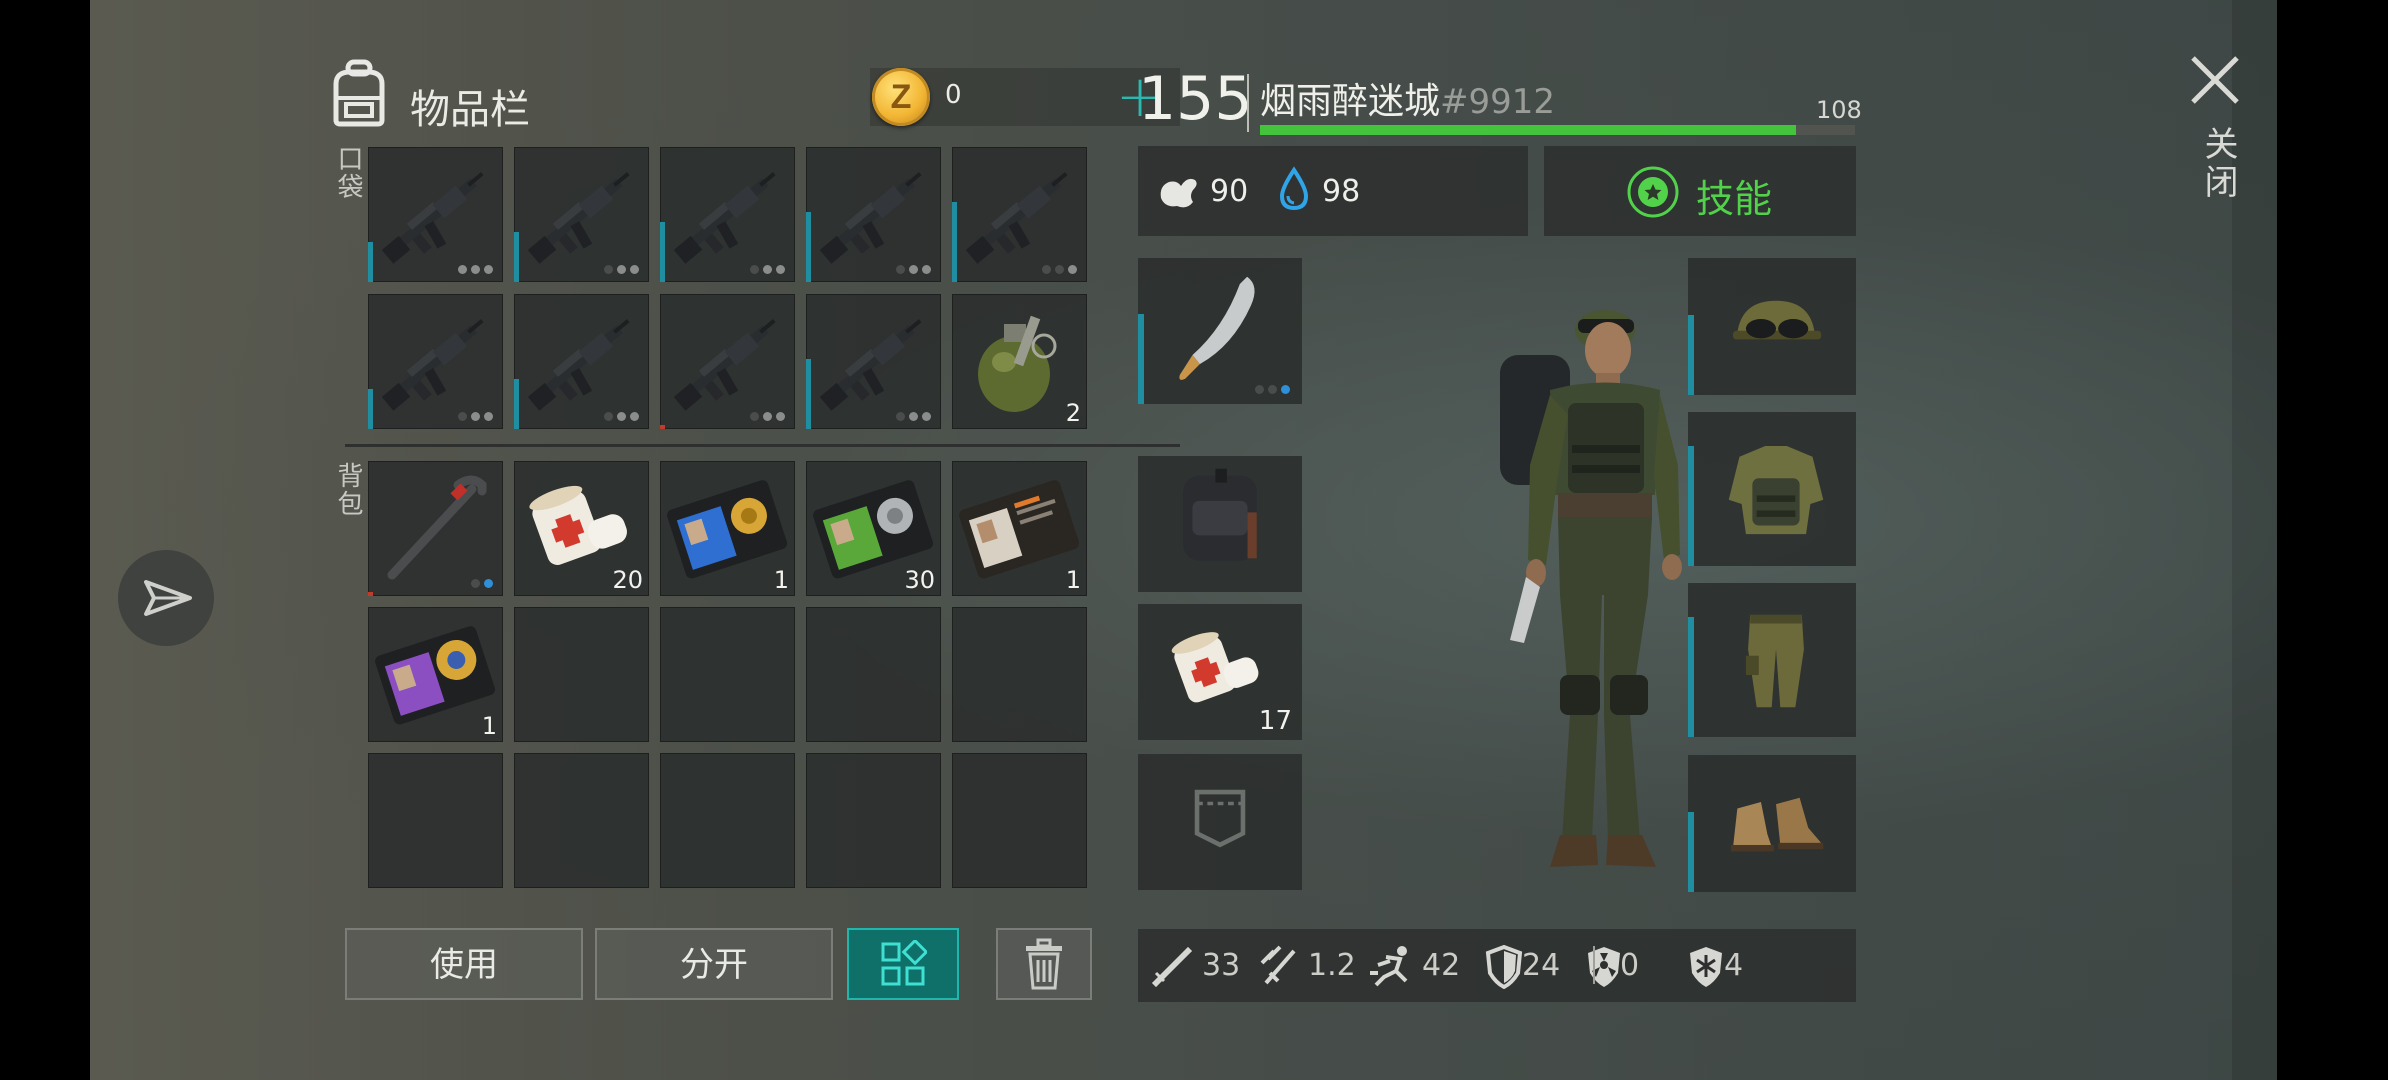 The width and height of the screenshot is (2388, 1080). I want to click on attack-speed-value: 1.2, so click(1332, 965).